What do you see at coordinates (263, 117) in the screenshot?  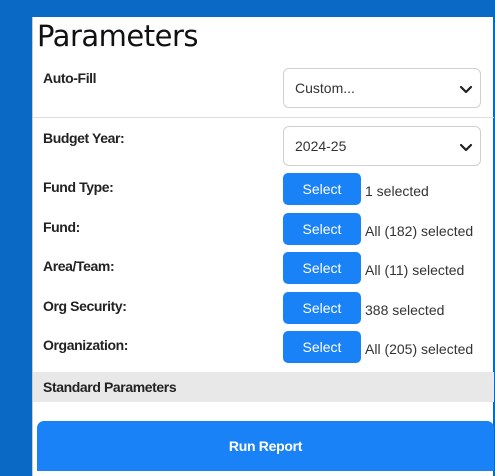 I see `section-divider` at bounding box center [263, 117].